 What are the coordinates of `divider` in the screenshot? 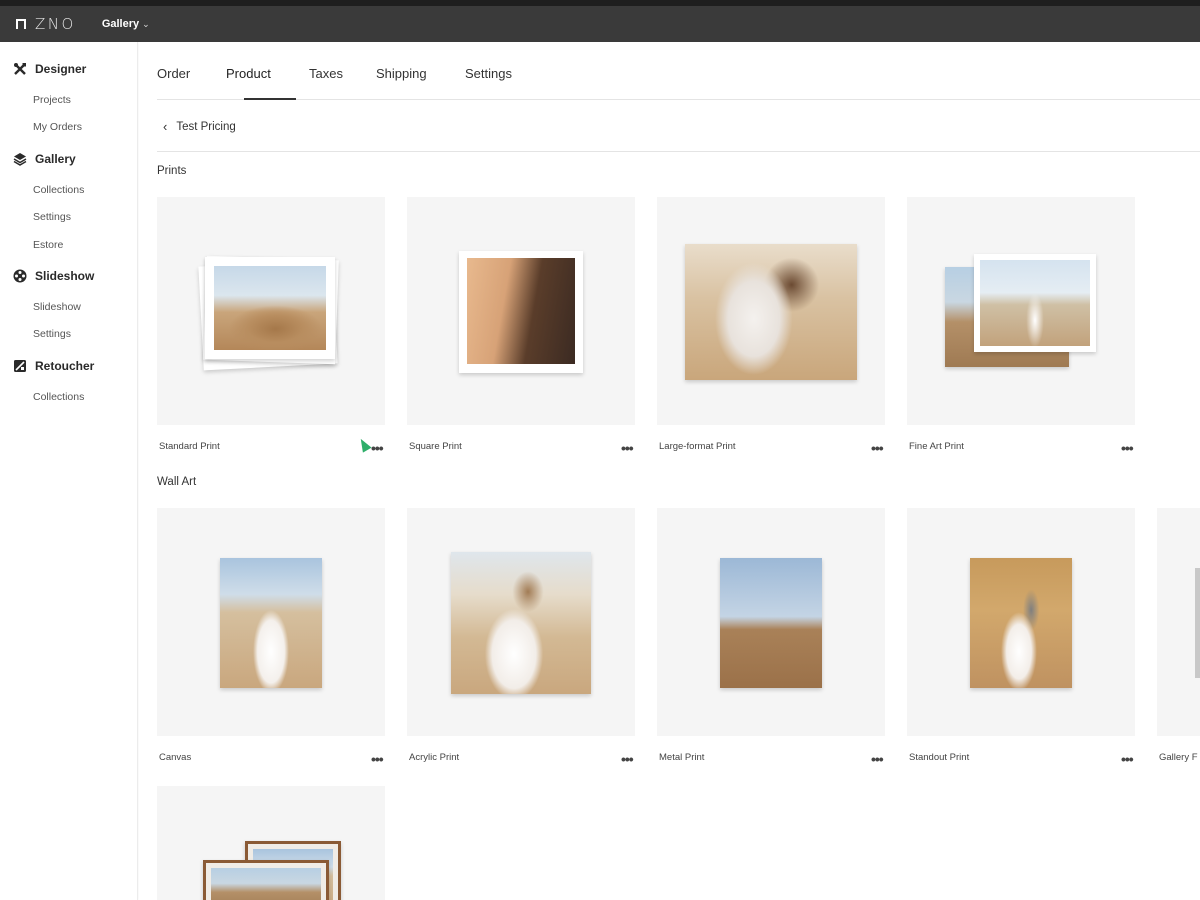 It's located at (678, 151).